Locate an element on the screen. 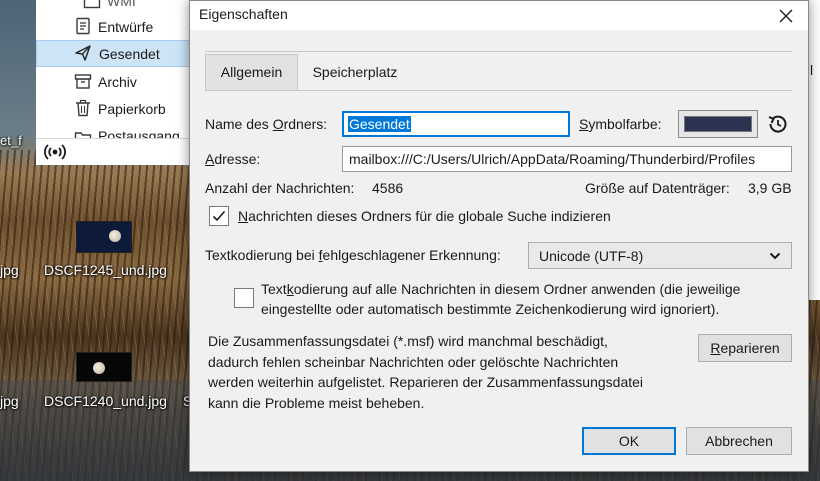  background-window-text: l is located at coordinates (812, 70).